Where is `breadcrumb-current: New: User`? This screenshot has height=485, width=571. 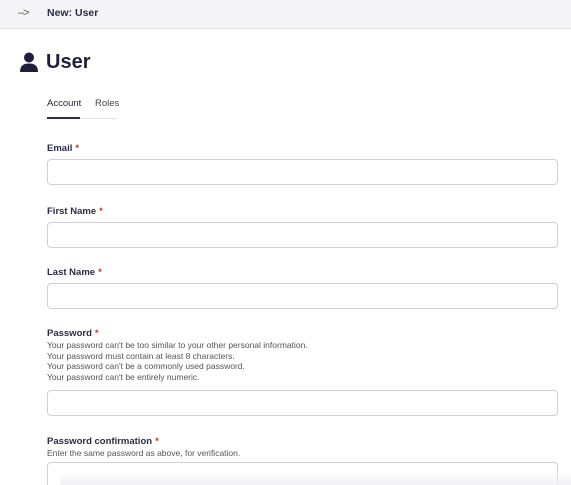 breadcrumb-current: New: User is located at coordinates (73, 13).